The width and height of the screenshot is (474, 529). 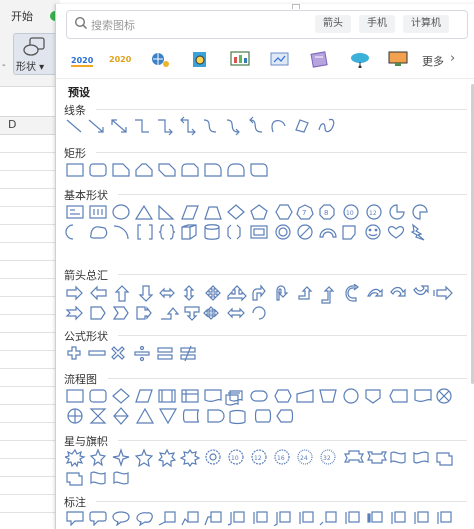 I want to click on chart-board-icon, so click(x=240, y=59).